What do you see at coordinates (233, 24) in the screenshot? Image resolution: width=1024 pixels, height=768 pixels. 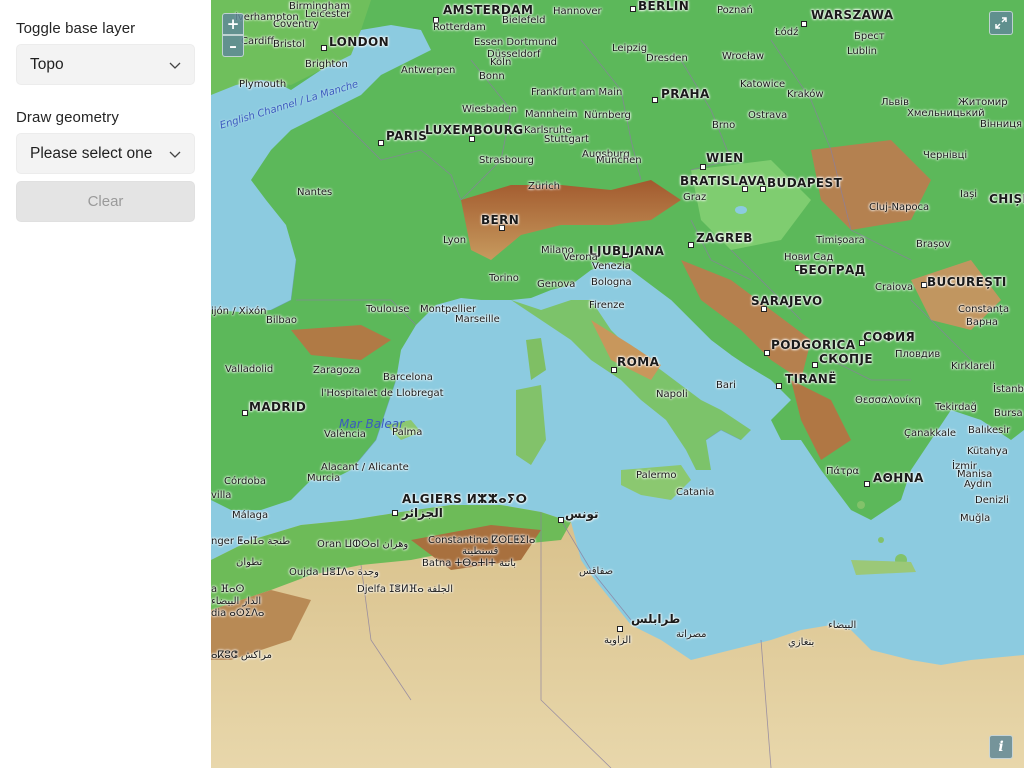 I see `zoom-in-button: +` at bounding box center [233, 24].